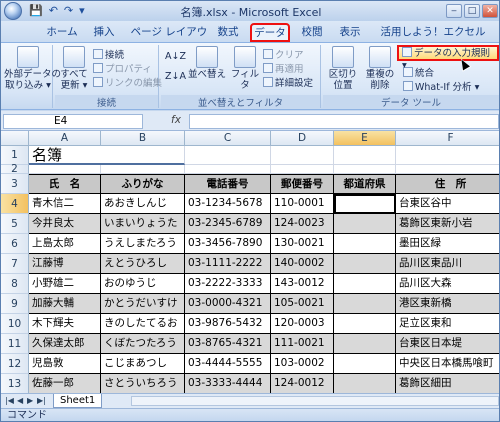 The height and width of the screenshot is (422, 500). I want to click on cell-c6: 03-3456-7890, so click(228, 244).